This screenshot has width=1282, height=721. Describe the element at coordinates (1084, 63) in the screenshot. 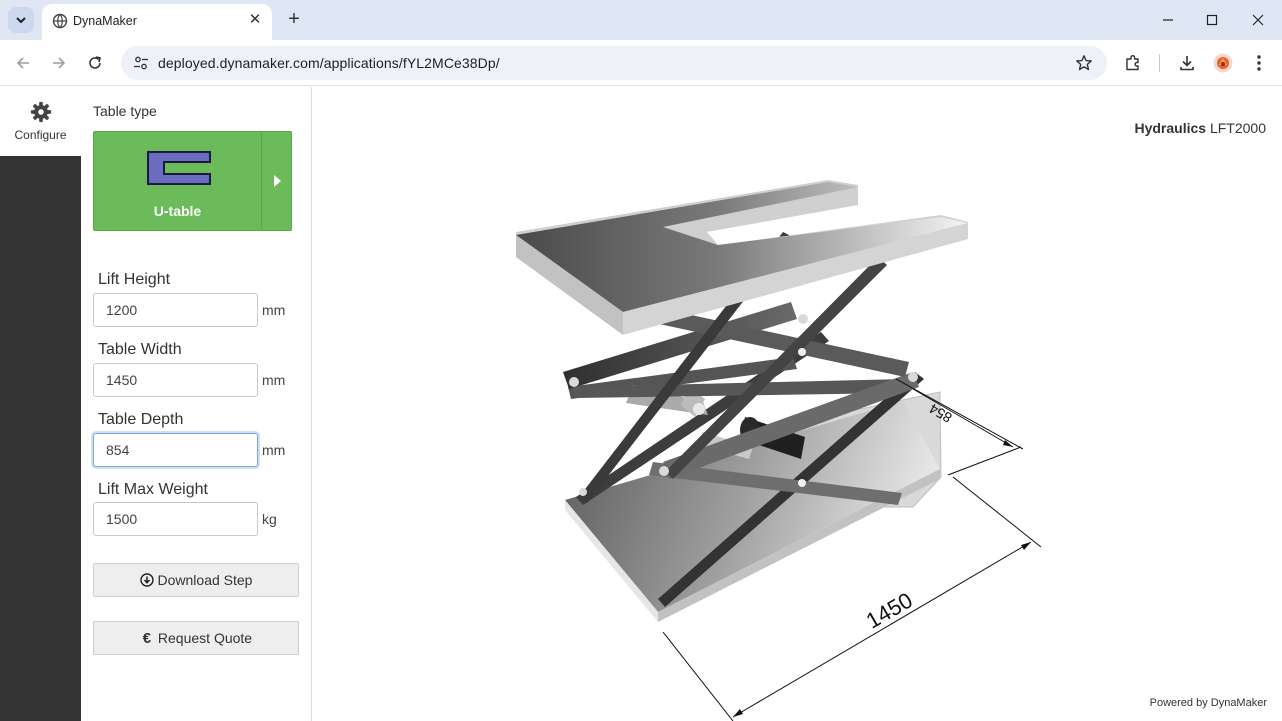

I see `bookmark-star-icon` at that location.